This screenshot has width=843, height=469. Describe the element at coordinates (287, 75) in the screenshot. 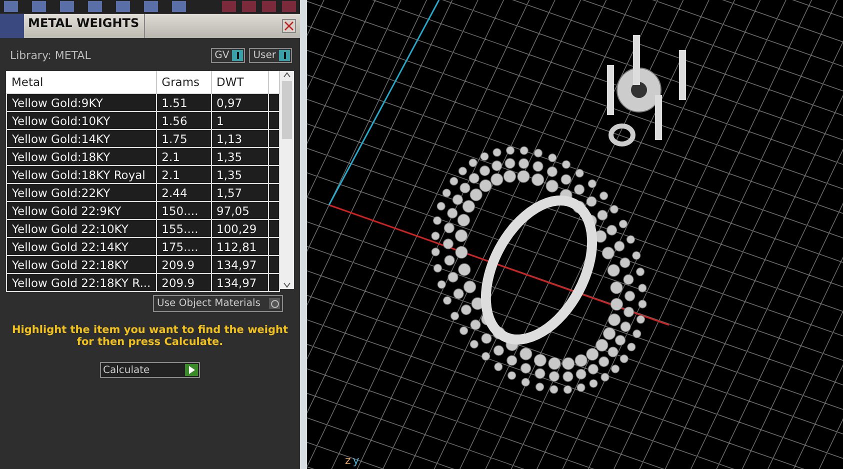

I see `scroll-up-icon` at that location.